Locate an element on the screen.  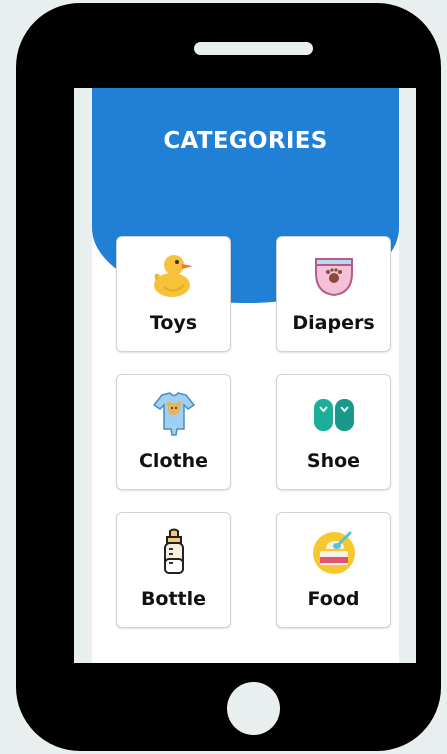
category-card-clothe: Clothe is located at coordinates (173, 432).